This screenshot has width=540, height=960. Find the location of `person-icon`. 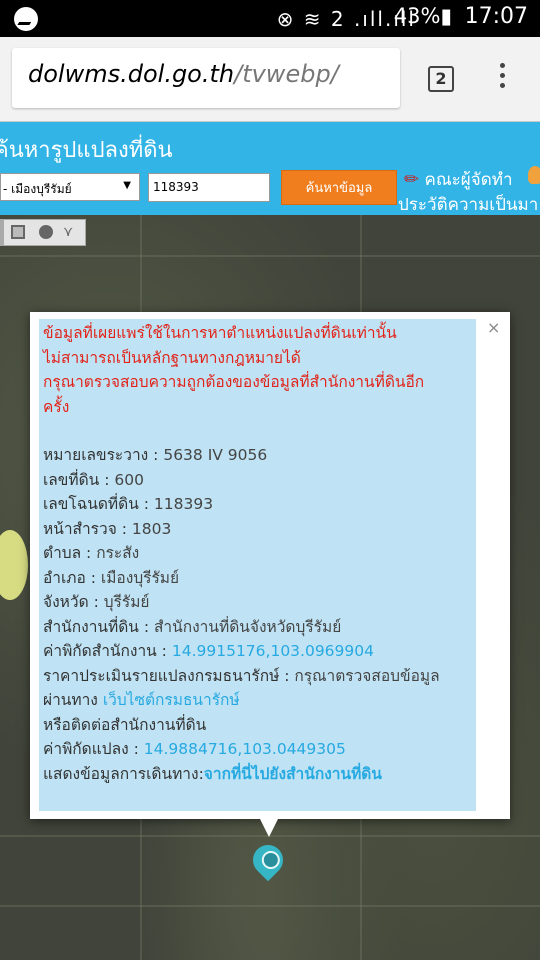

person-icon is located at coordinates (534, 175).